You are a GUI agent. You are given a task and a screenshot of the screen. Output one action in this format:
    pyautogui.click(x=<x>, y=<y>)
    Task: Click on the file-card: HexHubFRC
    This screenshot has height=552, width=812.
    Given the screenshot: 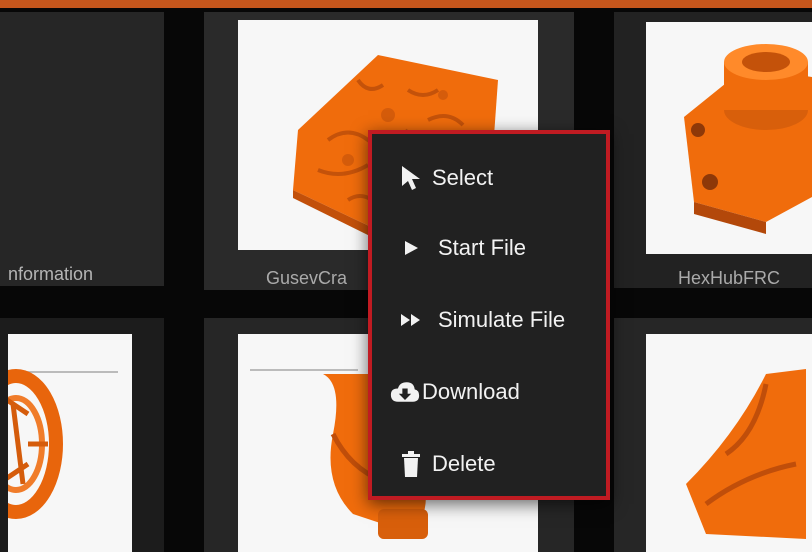 What is the action you would take?
    pyautogui.click(x=713, y=150)
    